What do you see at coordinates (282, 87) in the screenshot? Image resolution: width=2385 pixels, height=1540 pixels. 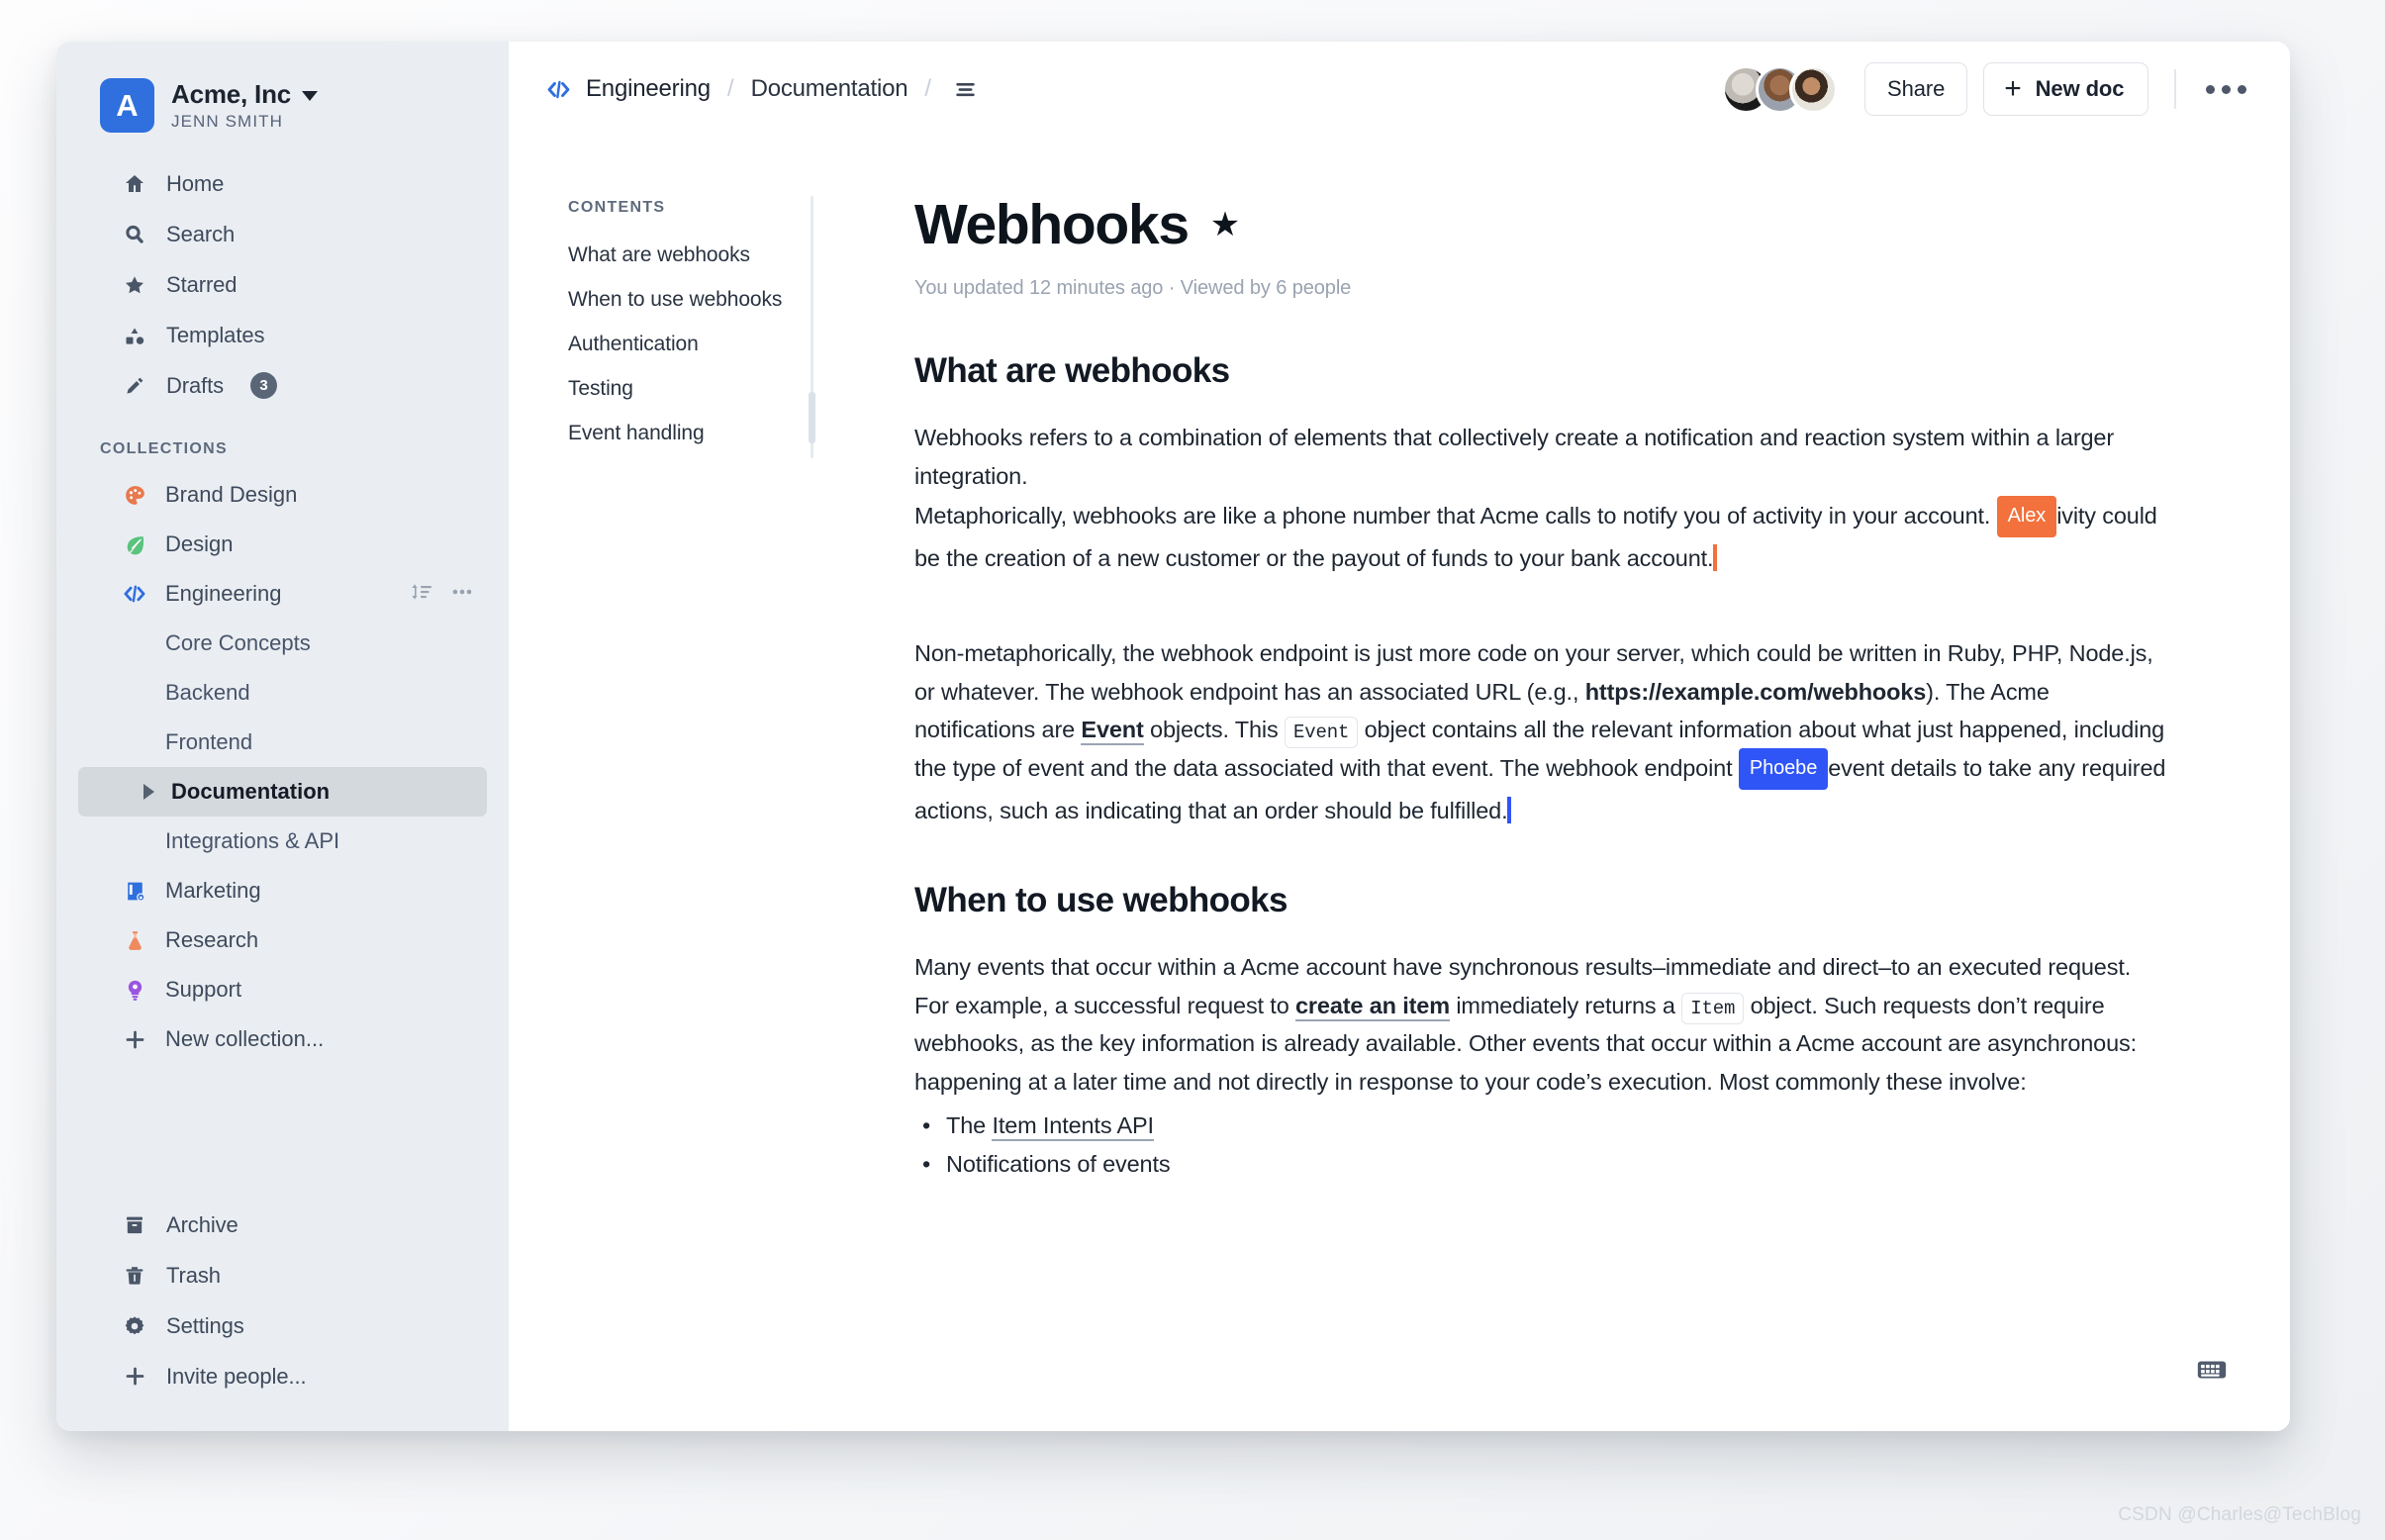 I see `team-switcher: A Acme, Inc JENN SMITH` at bounding box center [282, 87].